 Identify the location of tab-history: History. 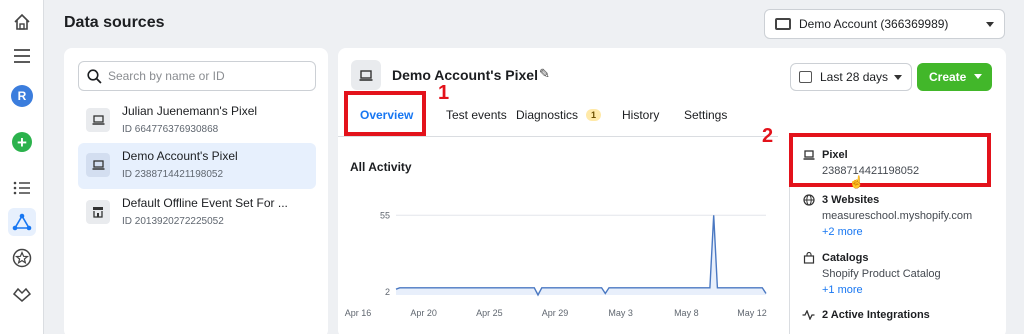
(640, 115).